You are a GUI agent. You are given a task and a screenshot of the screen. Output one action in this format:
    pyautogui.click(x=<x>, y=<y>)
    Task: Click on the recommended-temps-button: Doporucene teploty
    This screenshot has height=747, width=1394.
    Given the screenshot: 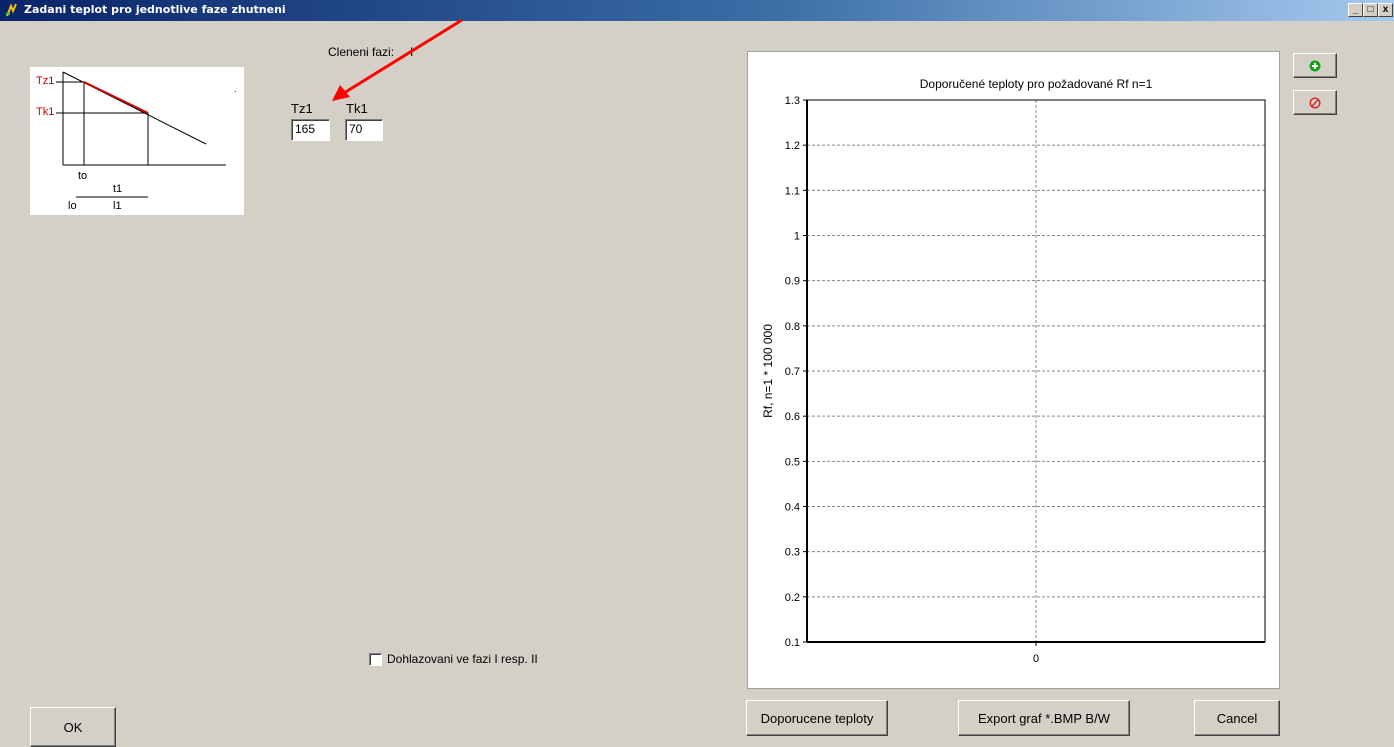 What is the action you would take?
    pyautogui.click(x=817, y=718)
    